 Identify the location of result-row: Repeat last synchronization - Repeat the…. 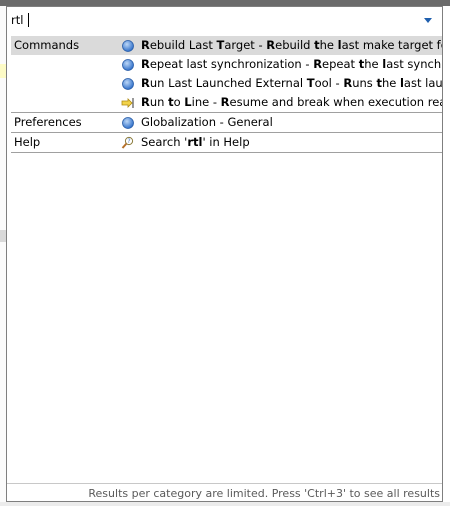
(226, 64).